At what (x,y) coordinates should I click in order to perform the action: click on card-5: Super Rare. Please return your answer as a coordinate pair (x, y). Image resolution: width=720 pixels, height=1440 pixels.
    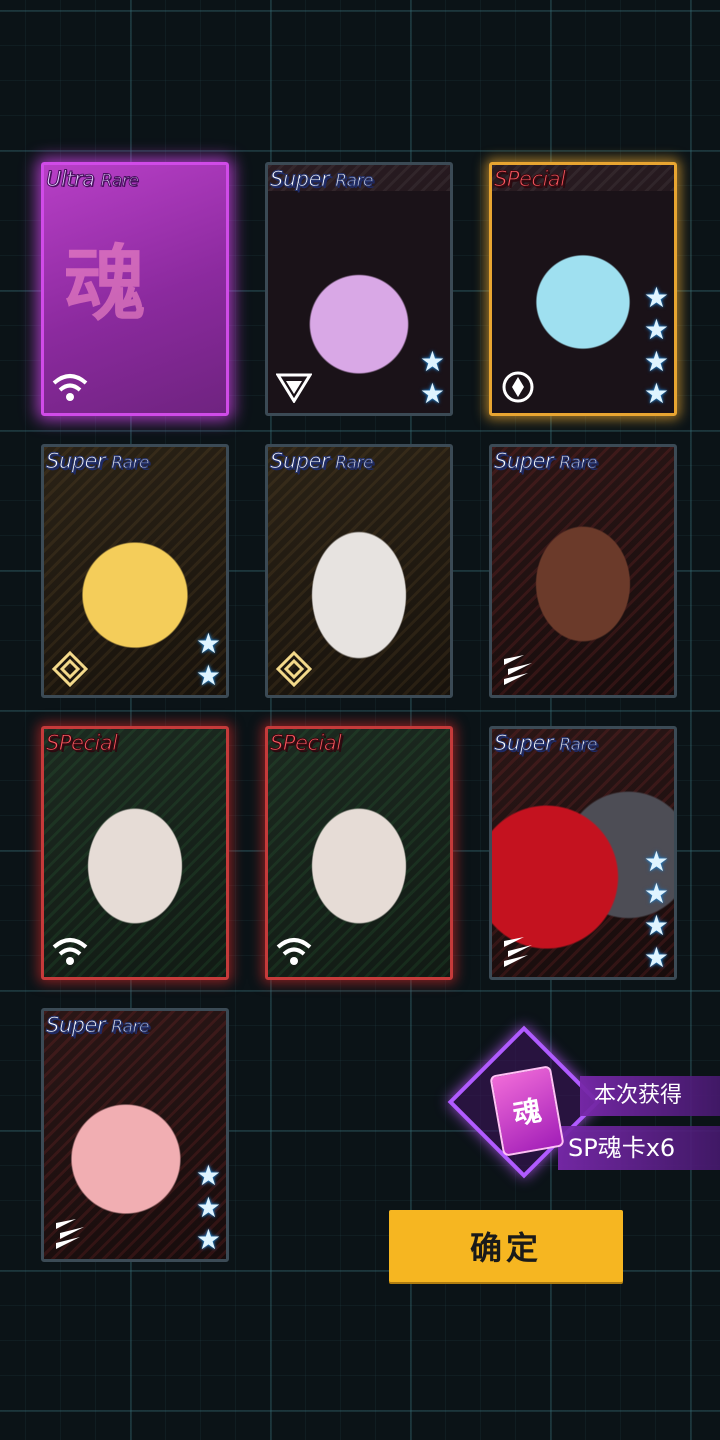
    Looking at the image, I should click on (359, 571).